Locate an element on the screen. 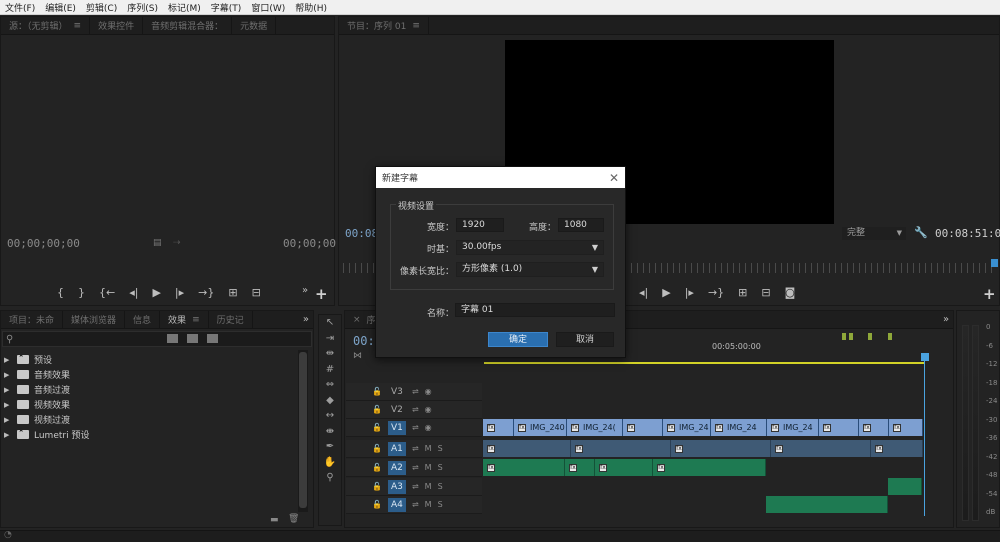 This screenshot has width=1000, height=542. 32bit-effects-icon is located at coordinates (192, 338).